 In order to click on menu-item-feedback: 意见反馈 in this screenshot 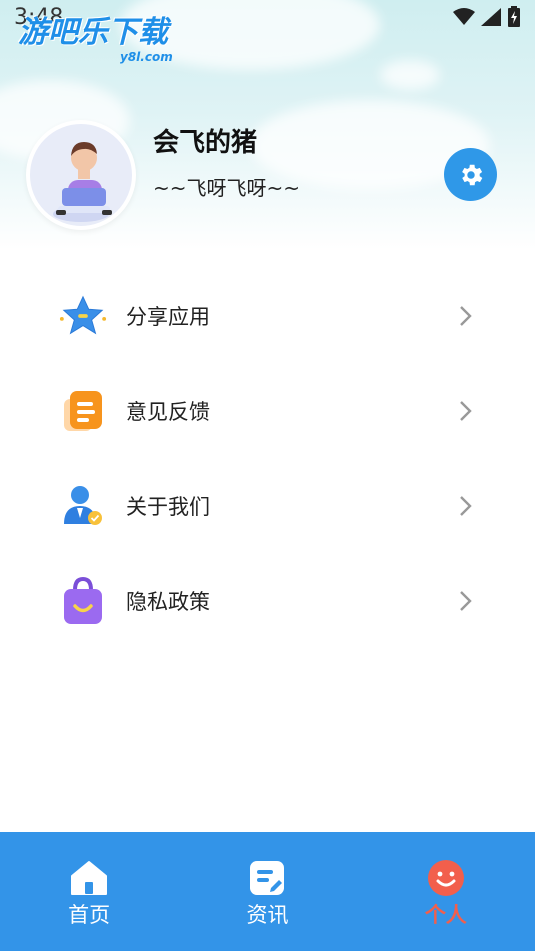, I will do `click(267, 410)`.